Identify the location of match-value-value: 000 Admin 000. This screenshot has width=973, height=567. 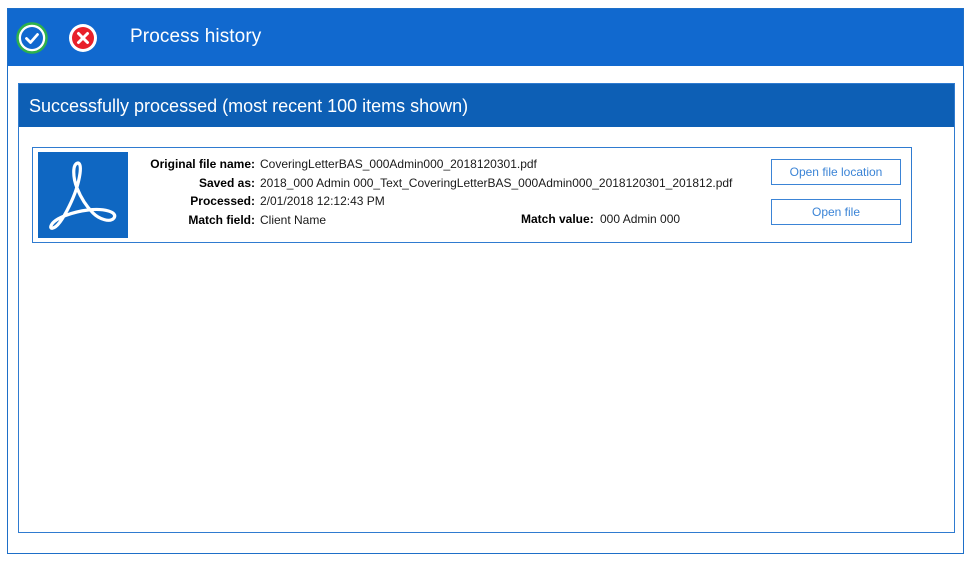
(640, 219).